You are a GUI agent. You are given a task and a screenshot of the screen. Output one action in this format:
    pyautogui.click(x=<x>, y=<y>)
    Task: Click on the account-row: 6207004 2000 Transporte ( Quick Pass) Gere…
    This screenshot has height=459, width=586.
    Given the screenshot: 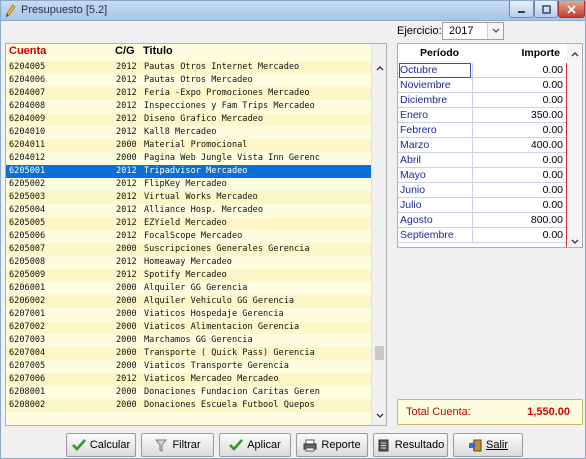 What is the action you would take?
    pyautogui.click(x=189, y=353)
    